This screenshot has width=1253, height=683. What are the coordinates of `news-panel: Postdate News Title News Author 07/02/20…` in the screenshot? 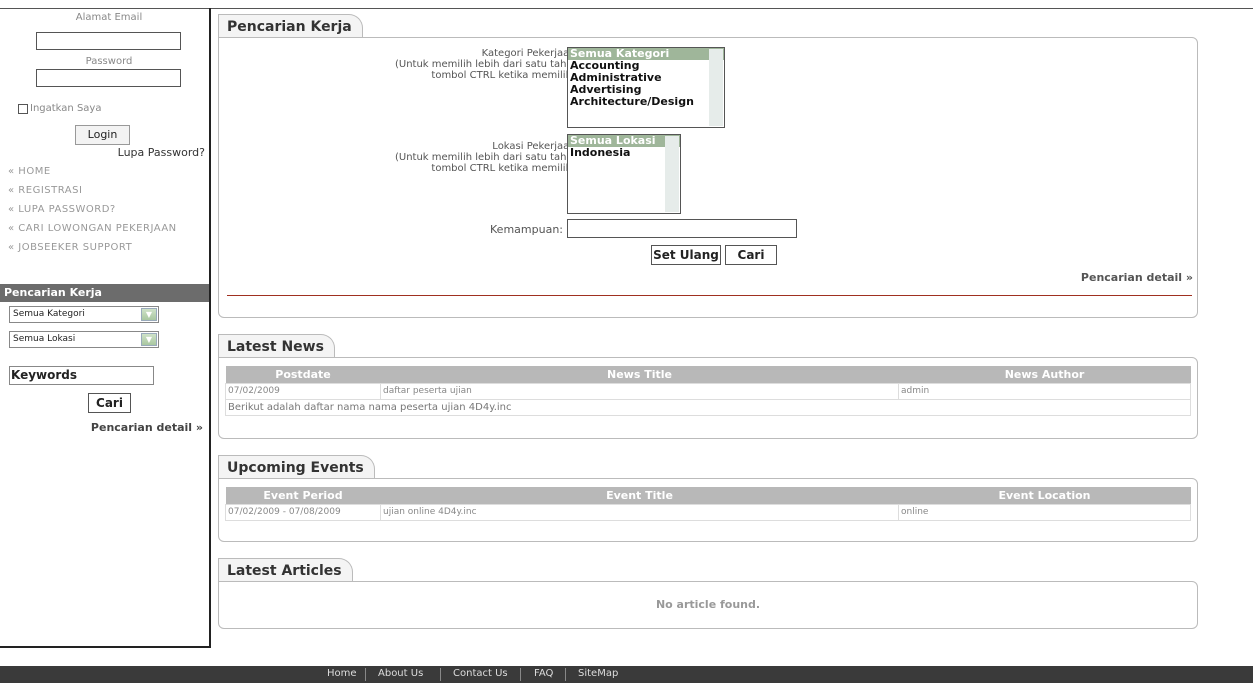 It's located at (708, 398).